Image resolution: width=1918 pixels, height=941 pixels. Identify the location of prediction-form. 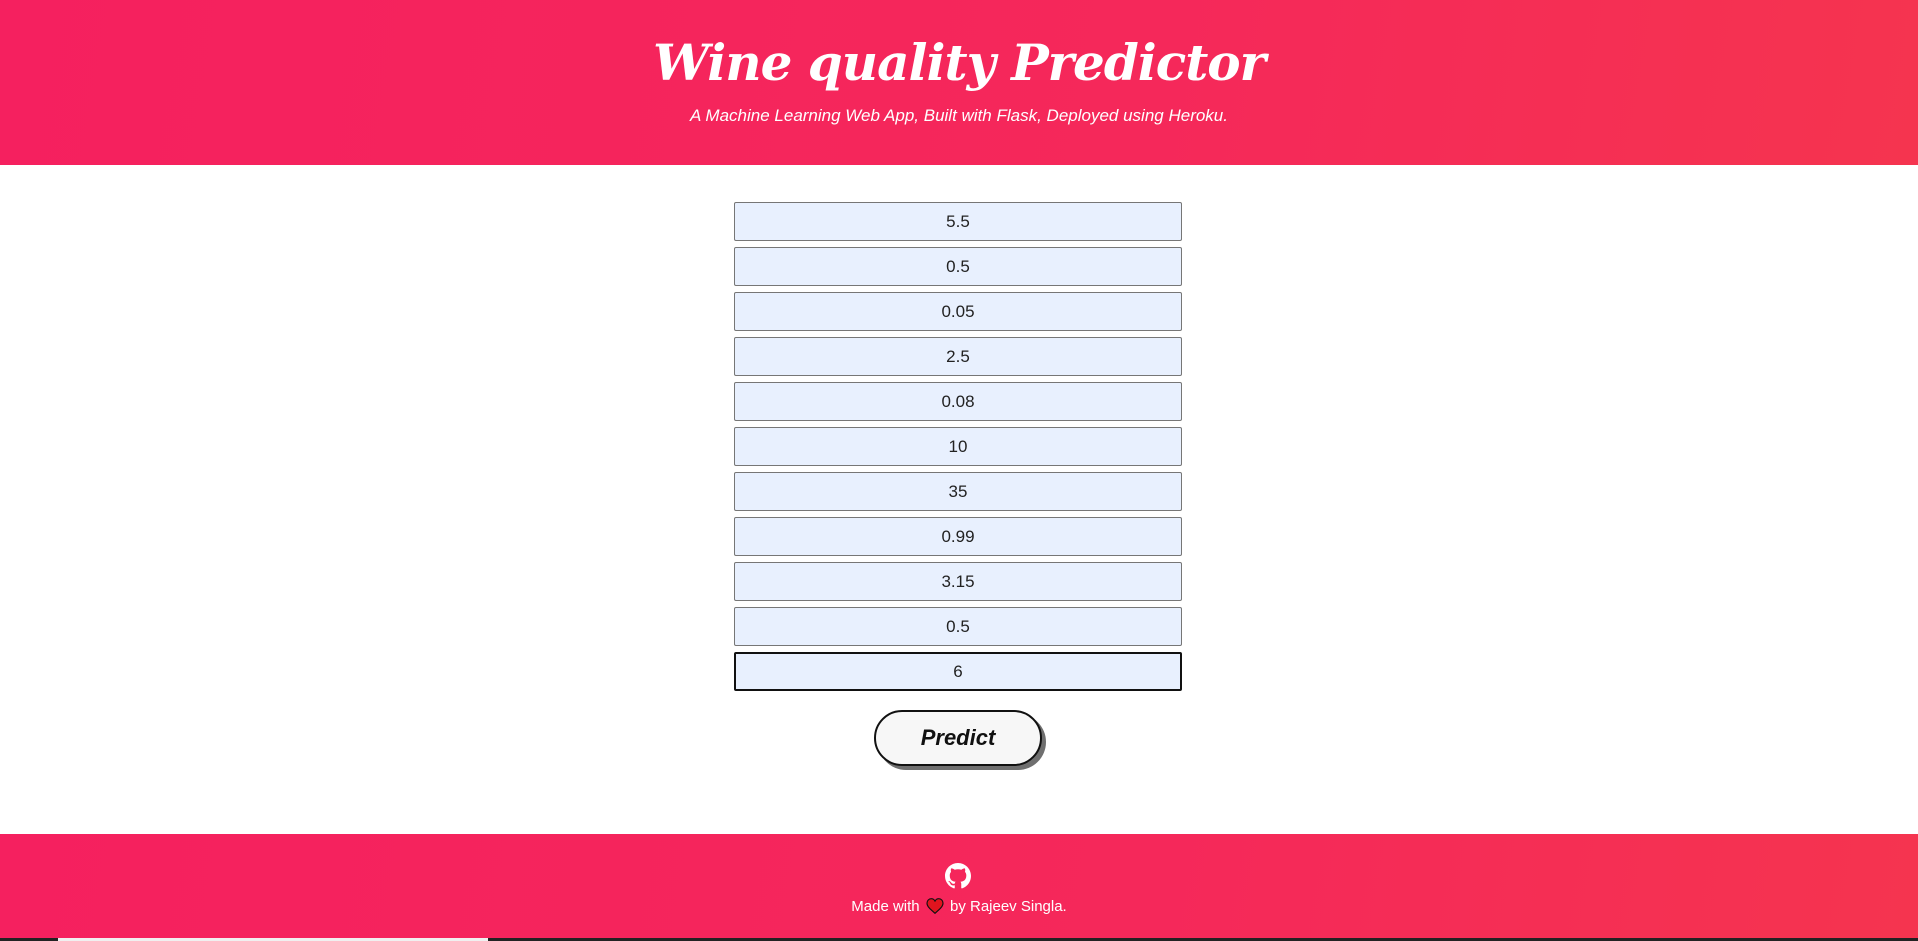
(958, 449).